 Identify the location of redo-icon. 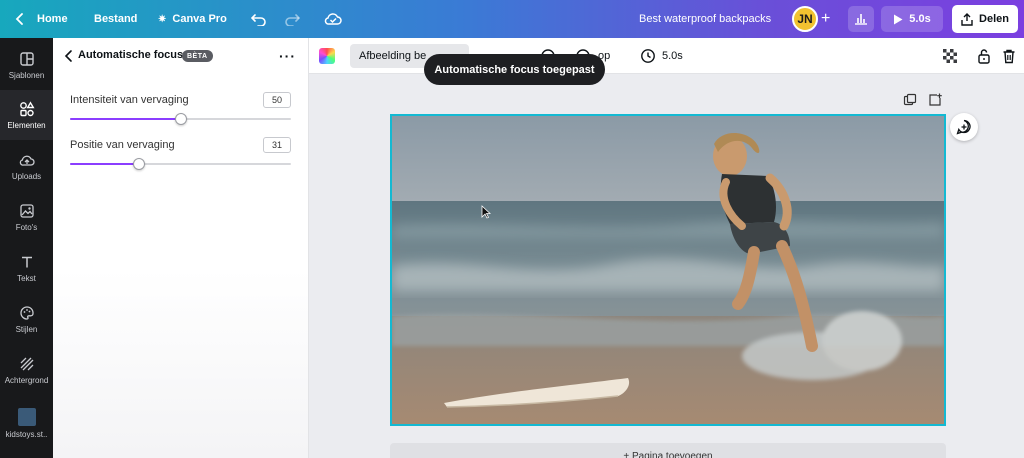
(292, 20).